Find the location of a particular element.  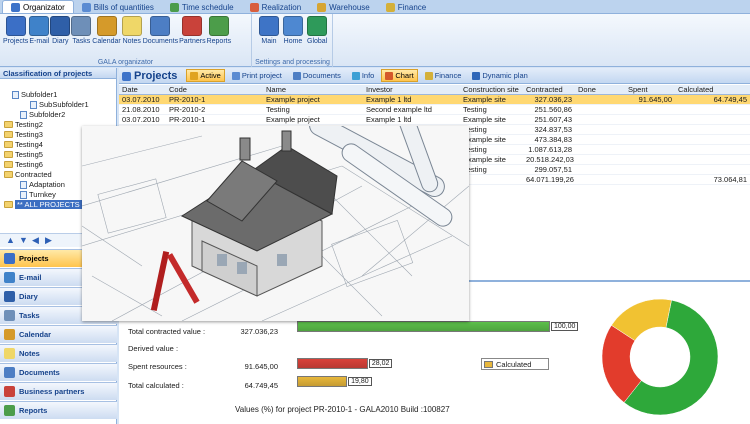

column-header: Spent is located at coordinates (650, 89).